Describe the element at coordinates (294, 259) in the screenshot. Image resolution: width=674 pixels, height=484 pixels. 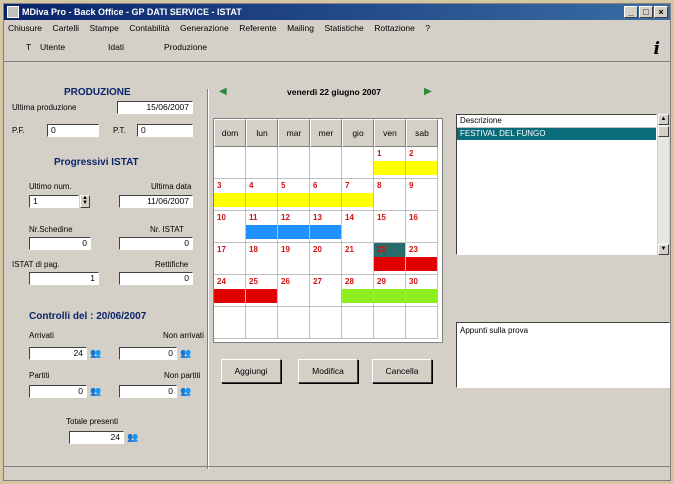
I see `calendar-day-cell: 19` at that location.